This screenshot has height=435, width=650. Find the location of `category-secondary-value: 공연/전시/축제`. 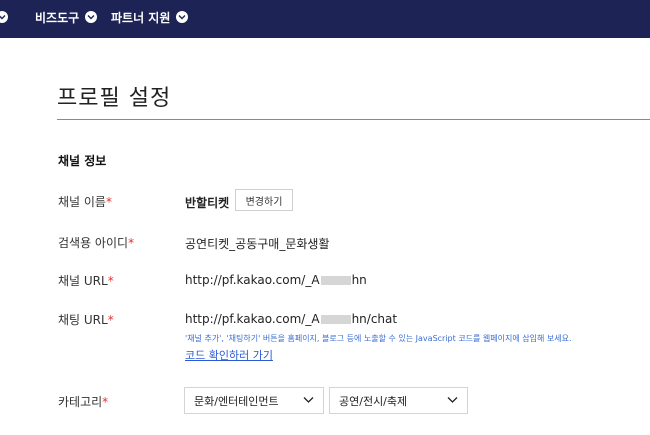

category-secondary-value: 공연/전시/축제 is located at coordinates (373, 401).